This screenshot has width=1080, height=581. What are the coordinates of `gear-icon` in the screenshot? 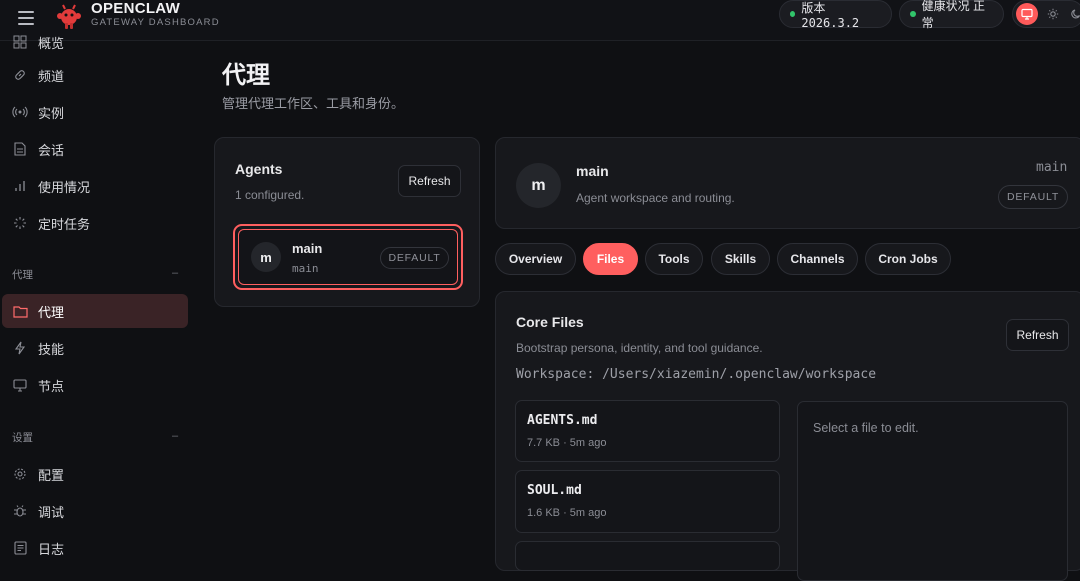 It's located at (20, 474).